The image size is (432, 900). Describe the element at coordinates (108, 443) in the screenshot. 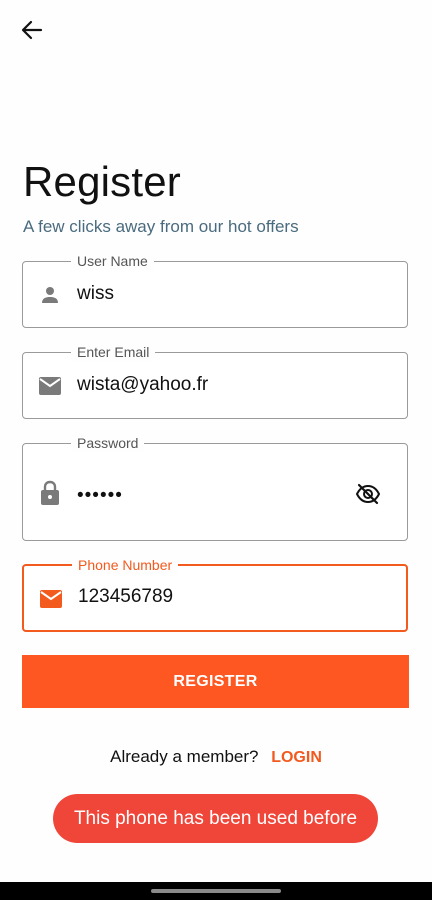

I see `password-label: Password` at that location.